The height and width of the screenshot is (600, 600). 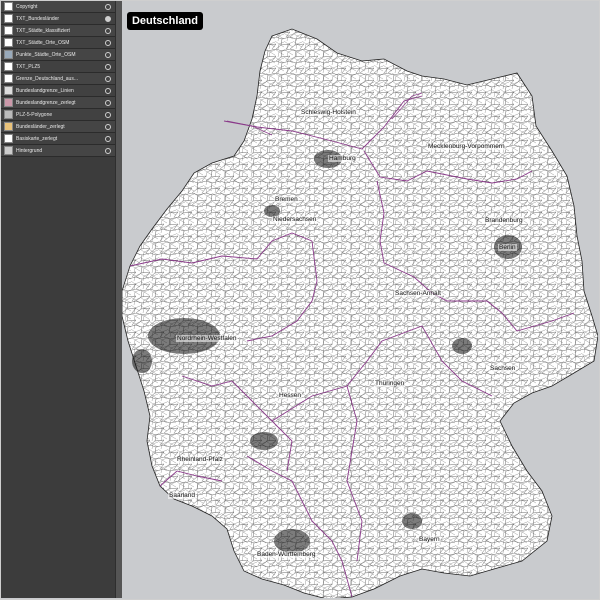 What do you see at coordinates (58, 115) in the screenshot?
I see `layer-row-plz-5-polygone: PLZ-5-Polygone` at bounding box center [58, 115].